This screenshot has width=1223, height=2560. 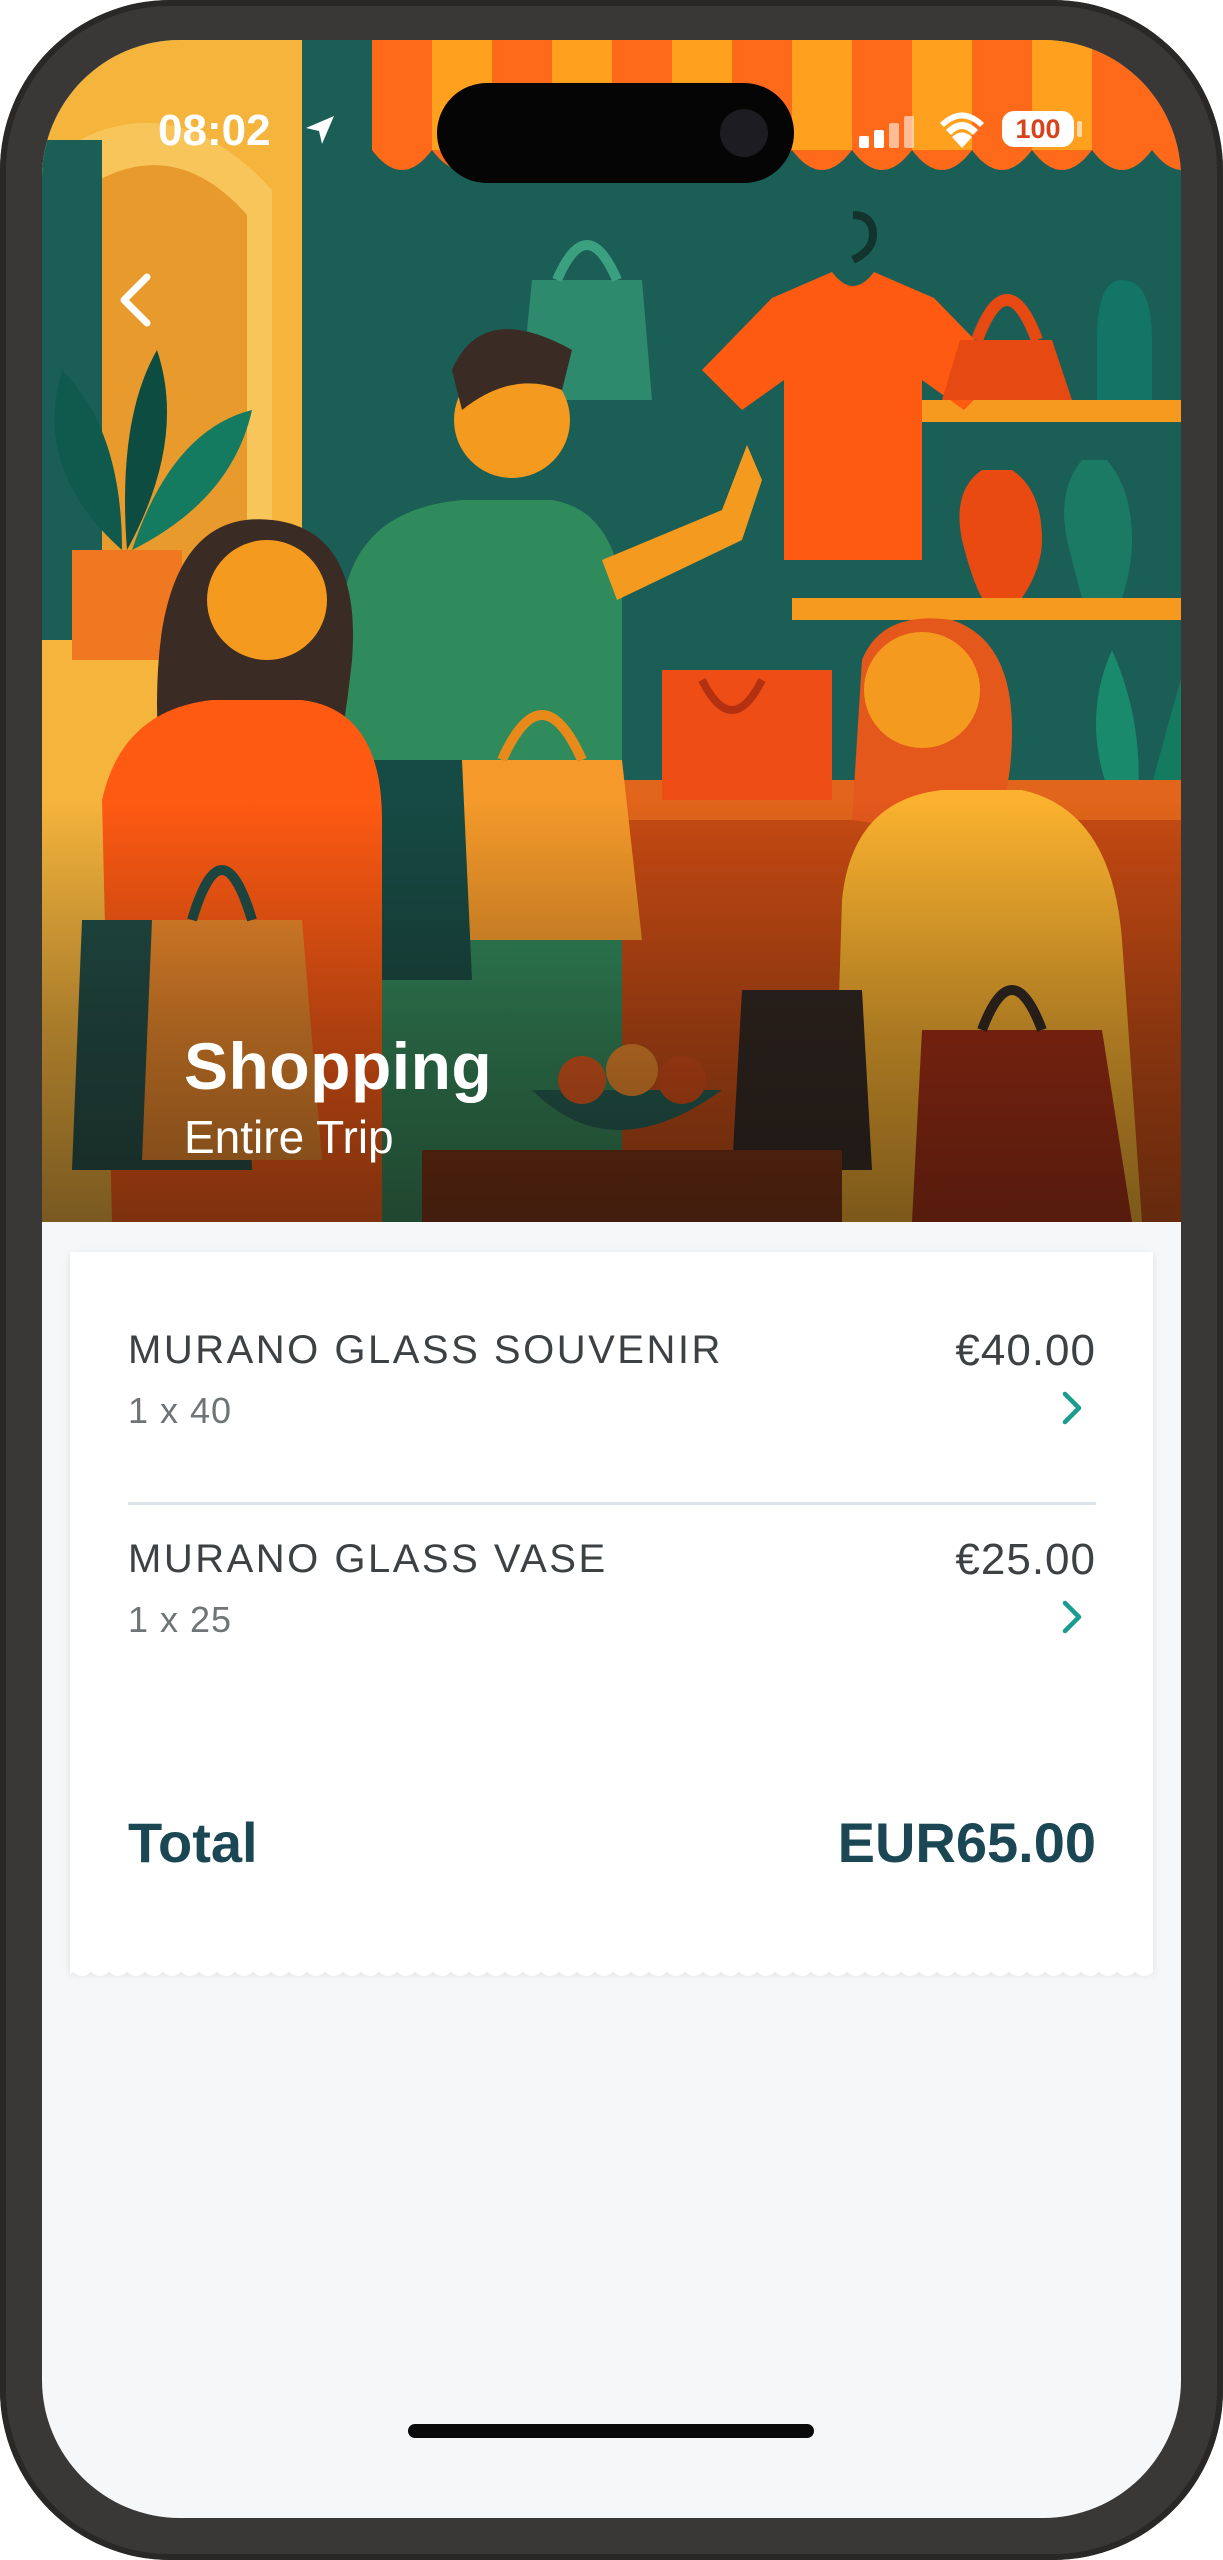 I want to click on chevron-left-icon, so click(x=135, y=300).